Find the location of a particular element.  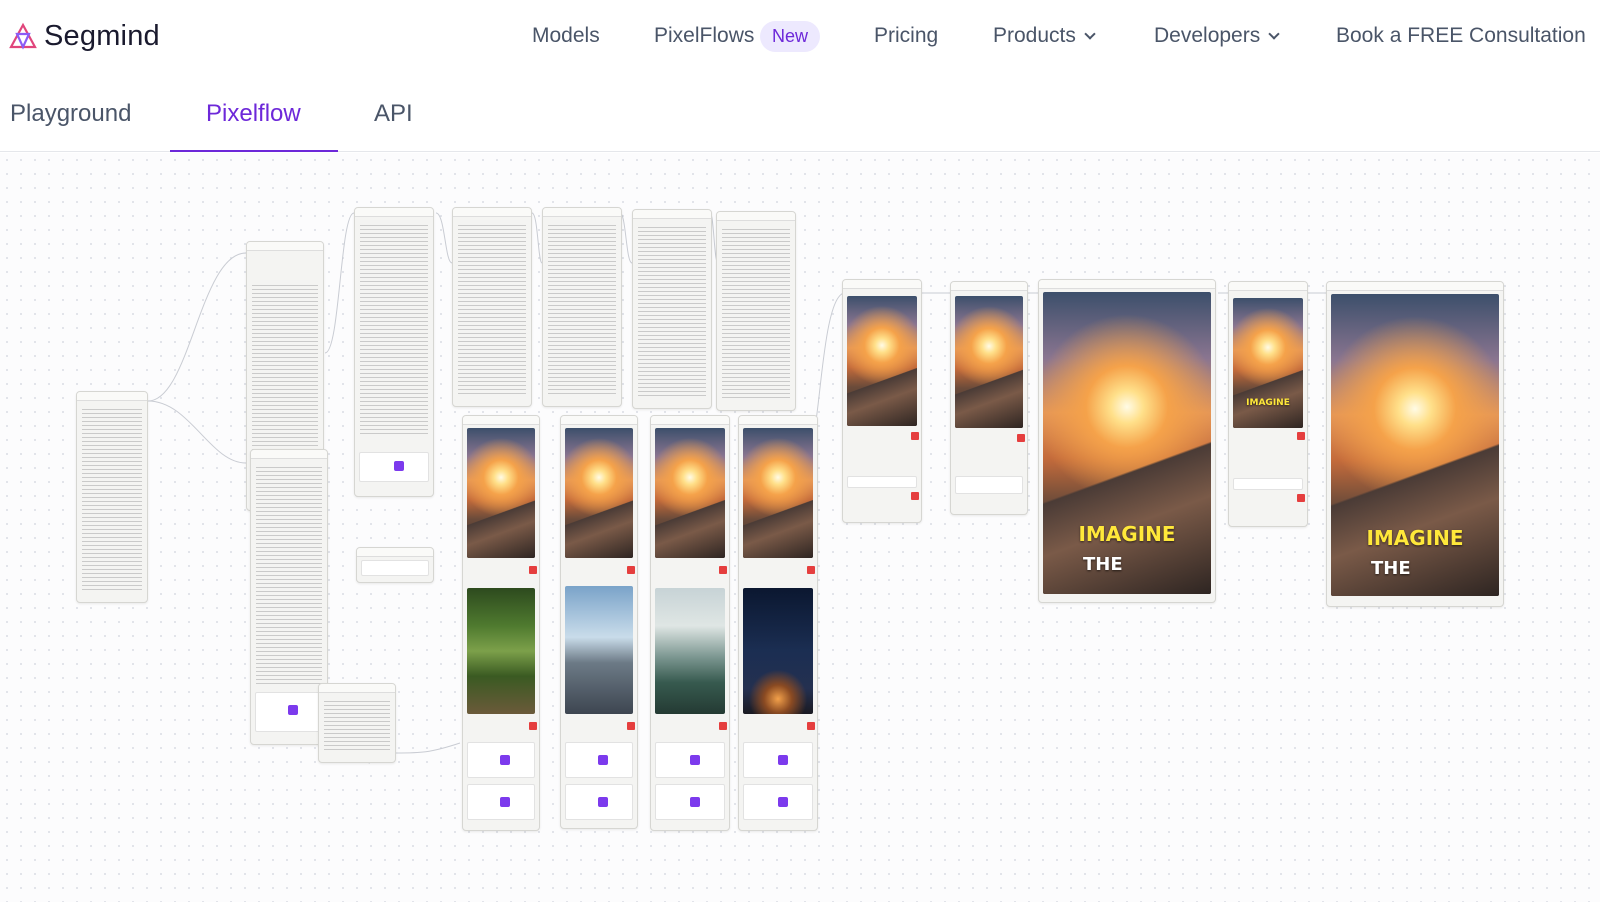

tab-pixelflow: Pixelflow is located at coordinates (253, 114).